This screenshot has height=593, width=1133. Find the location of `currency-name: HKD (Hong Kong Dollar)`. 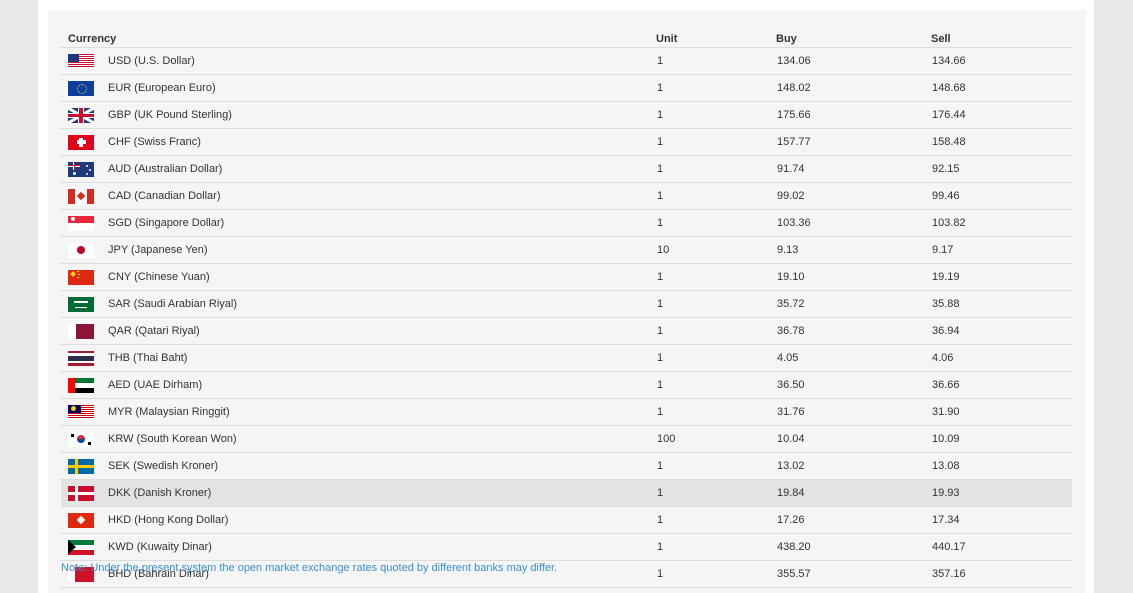

currency-name: HKD (Hong Kong Dollar) is located at coordinates (168, 520).